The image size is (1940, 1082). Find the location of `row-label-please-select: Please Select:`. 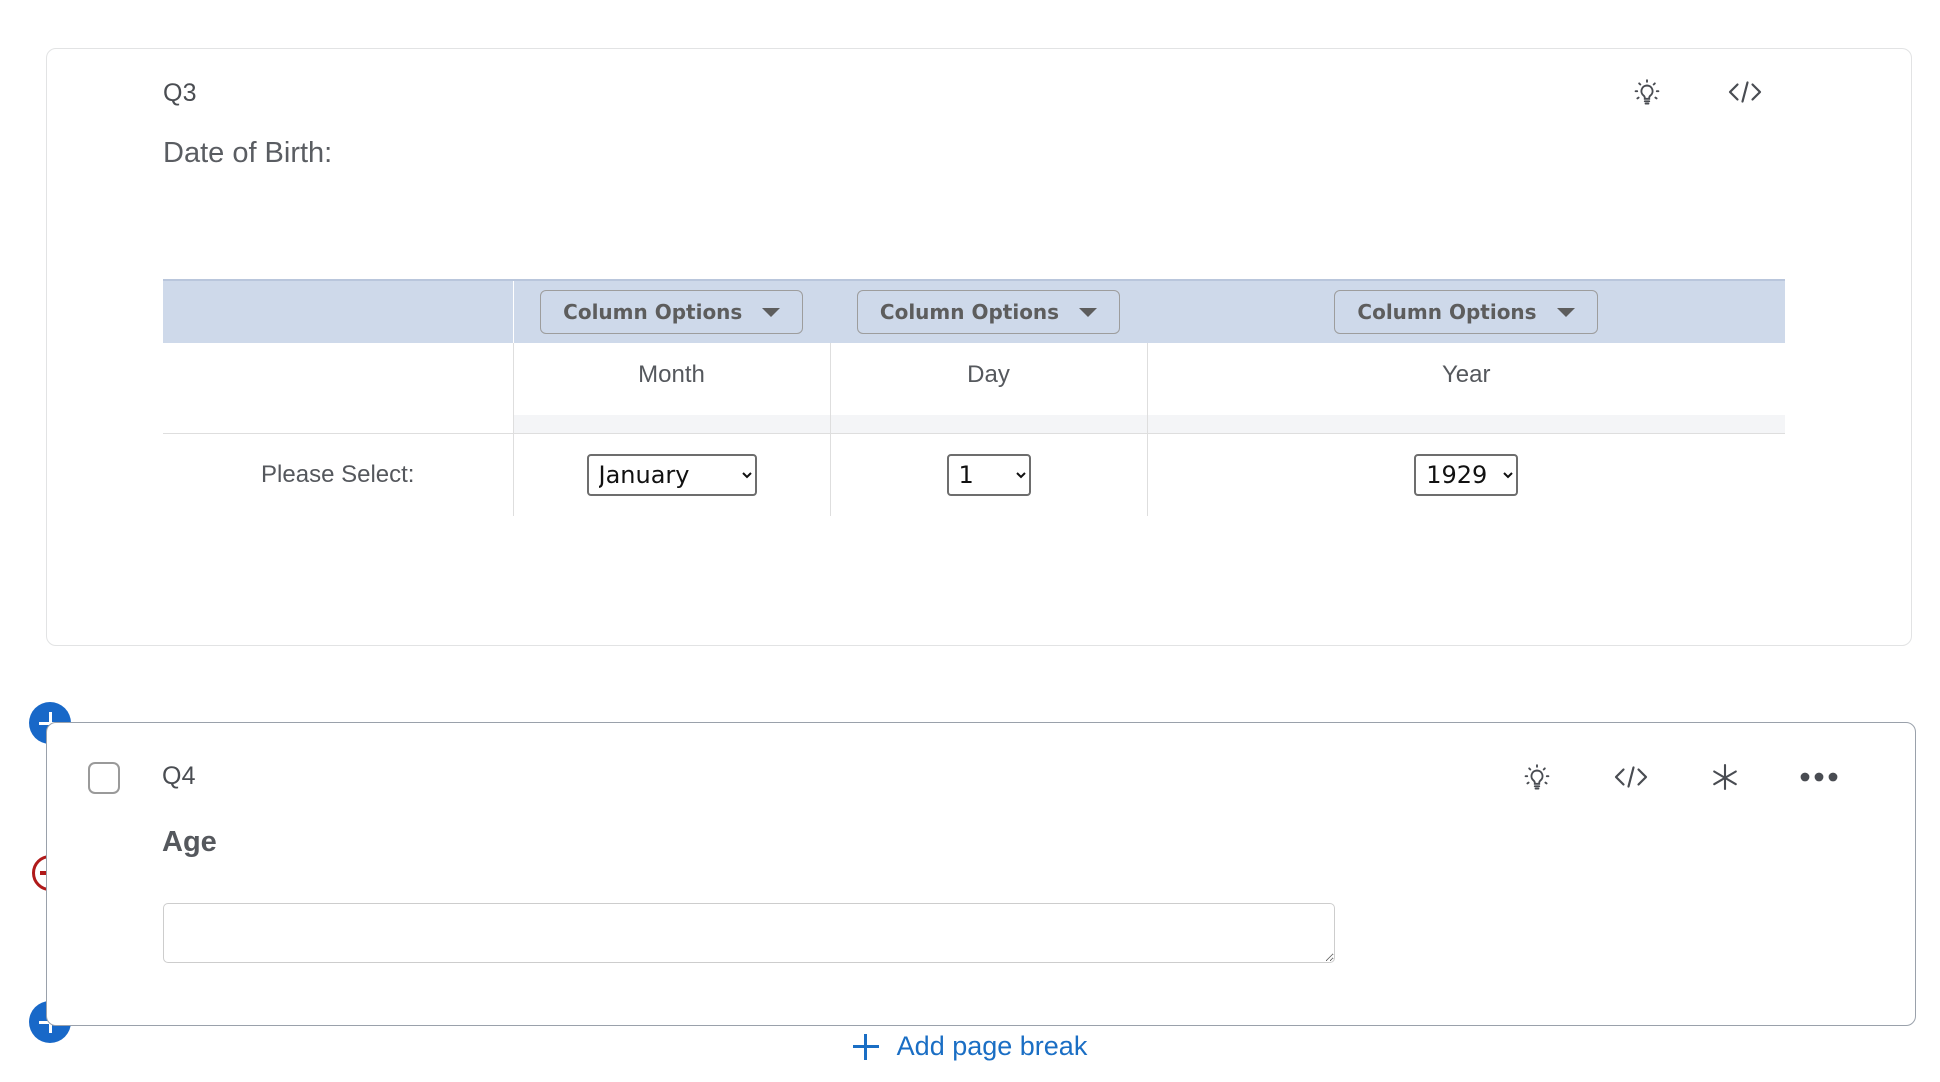

row-label-please-select: Please Select: is located at coordinates (338, 474).